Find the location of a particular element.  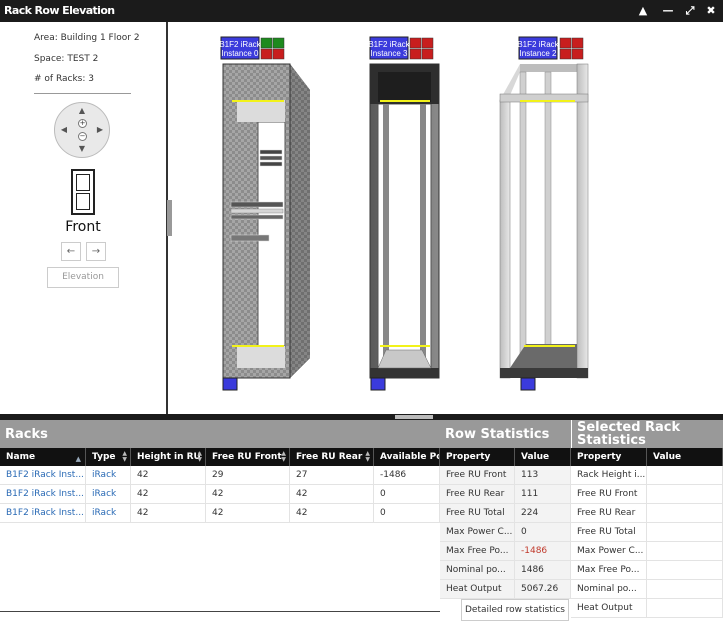

column-value: Value is located at coordinates (543, 457).